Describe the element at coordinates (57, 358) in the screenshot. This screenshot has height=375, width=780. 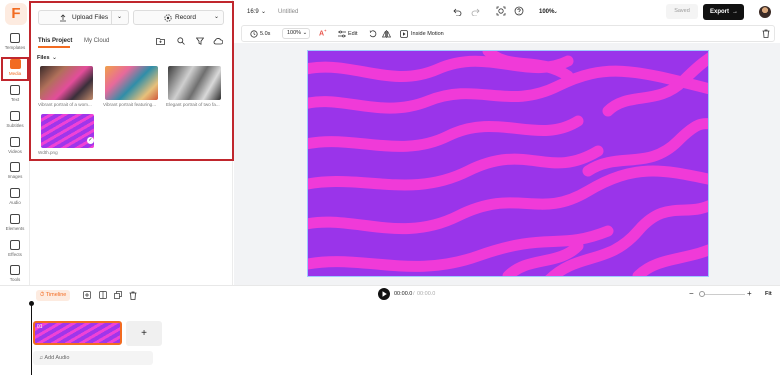
I see `add-audio-label: Add Audio` at that location.